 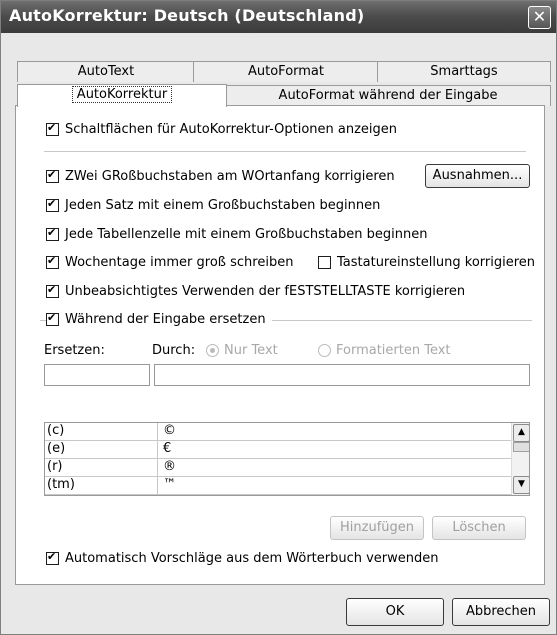 I want to click on replace-label: Ersetzen:, so click(x=74, y=350).